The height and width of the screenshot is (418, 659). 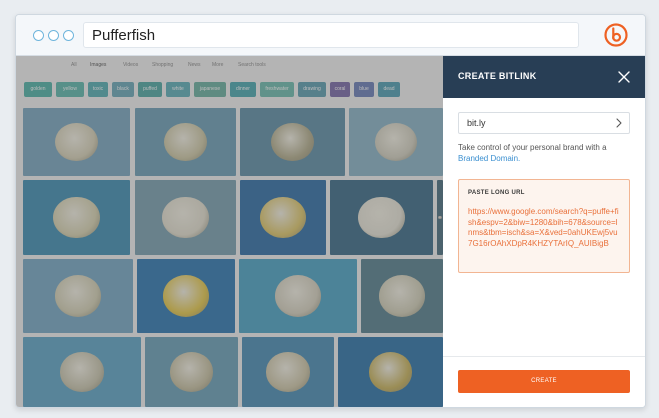 I want to click on bitly-logo-icon, so click(x=616, y=35).